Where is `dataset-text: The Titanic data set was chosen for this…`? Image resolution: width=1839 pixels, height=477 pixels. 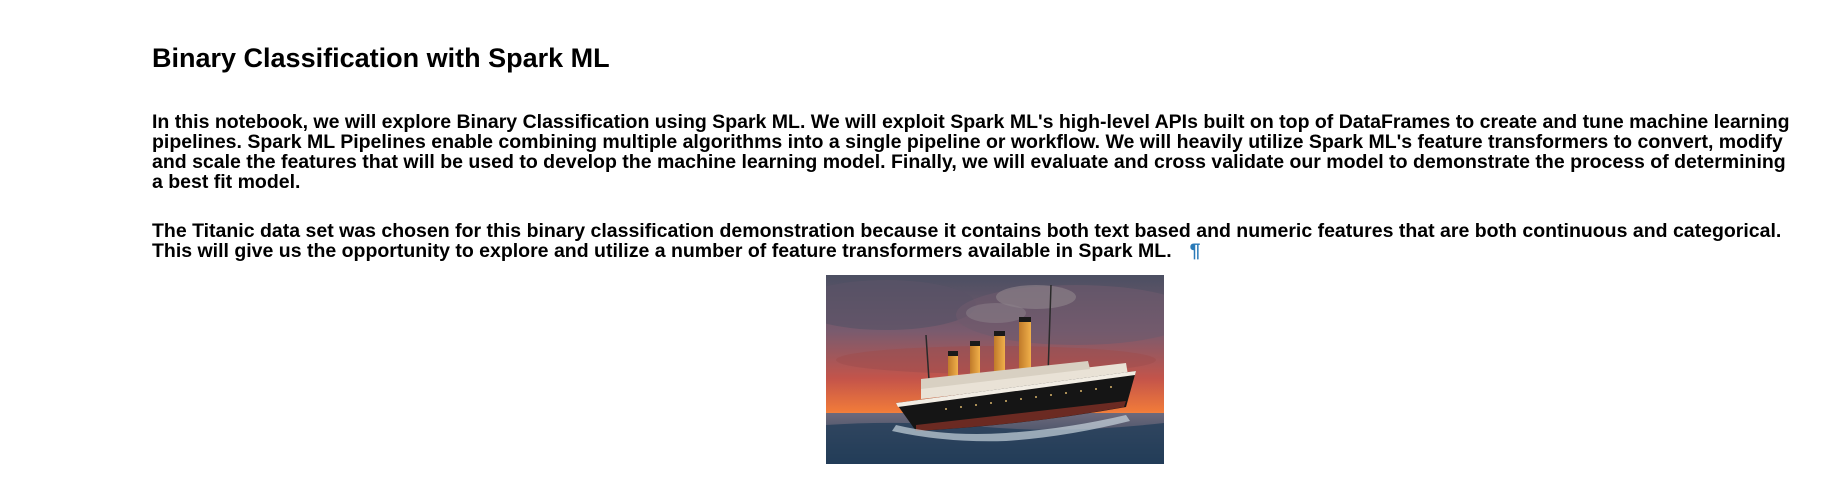
dataset-text: The Titanic data set was chosen for this… is located at coordinates (967, 241).